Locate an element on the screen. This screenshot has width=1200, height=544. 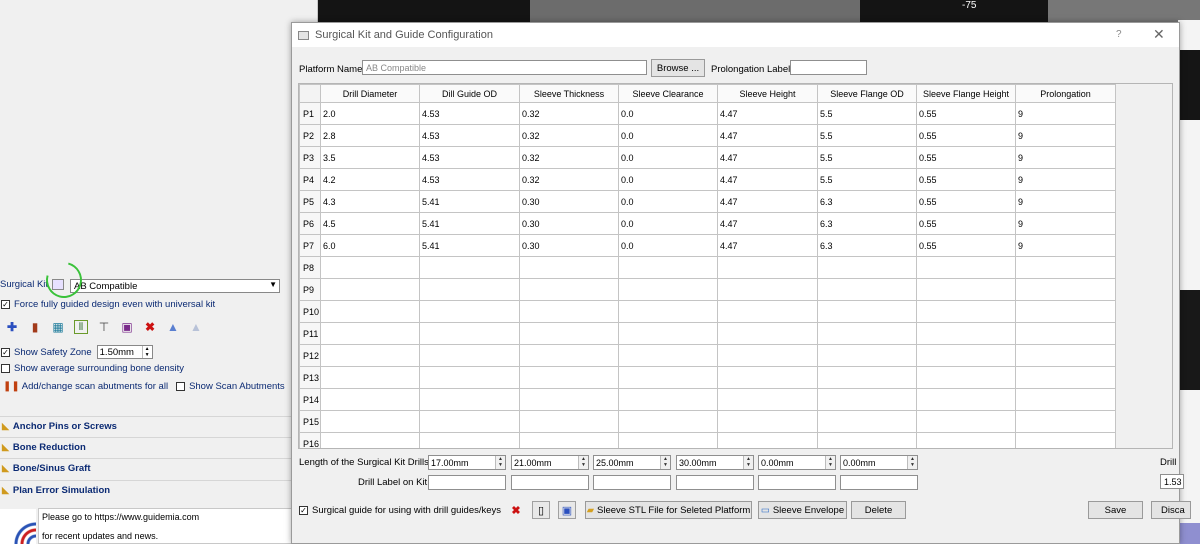
abutment-icon: ▣ is located at coordinates (127, 327).